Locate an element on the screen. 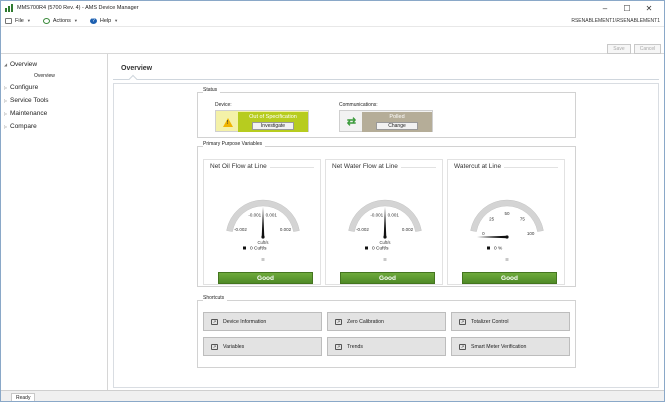  sidebar-subitem-overview: Overview is located at coordinates (44, 76).